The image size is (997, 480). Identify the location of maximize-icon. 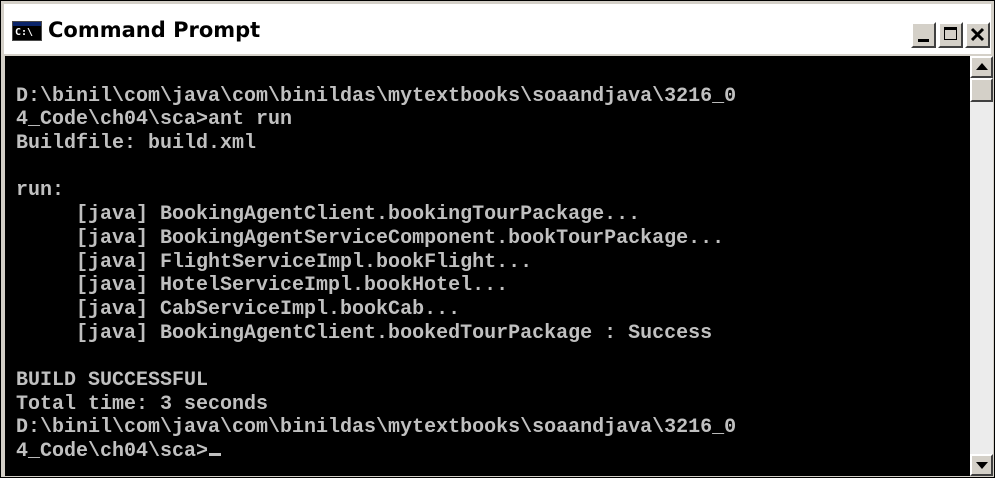
(950, 33).